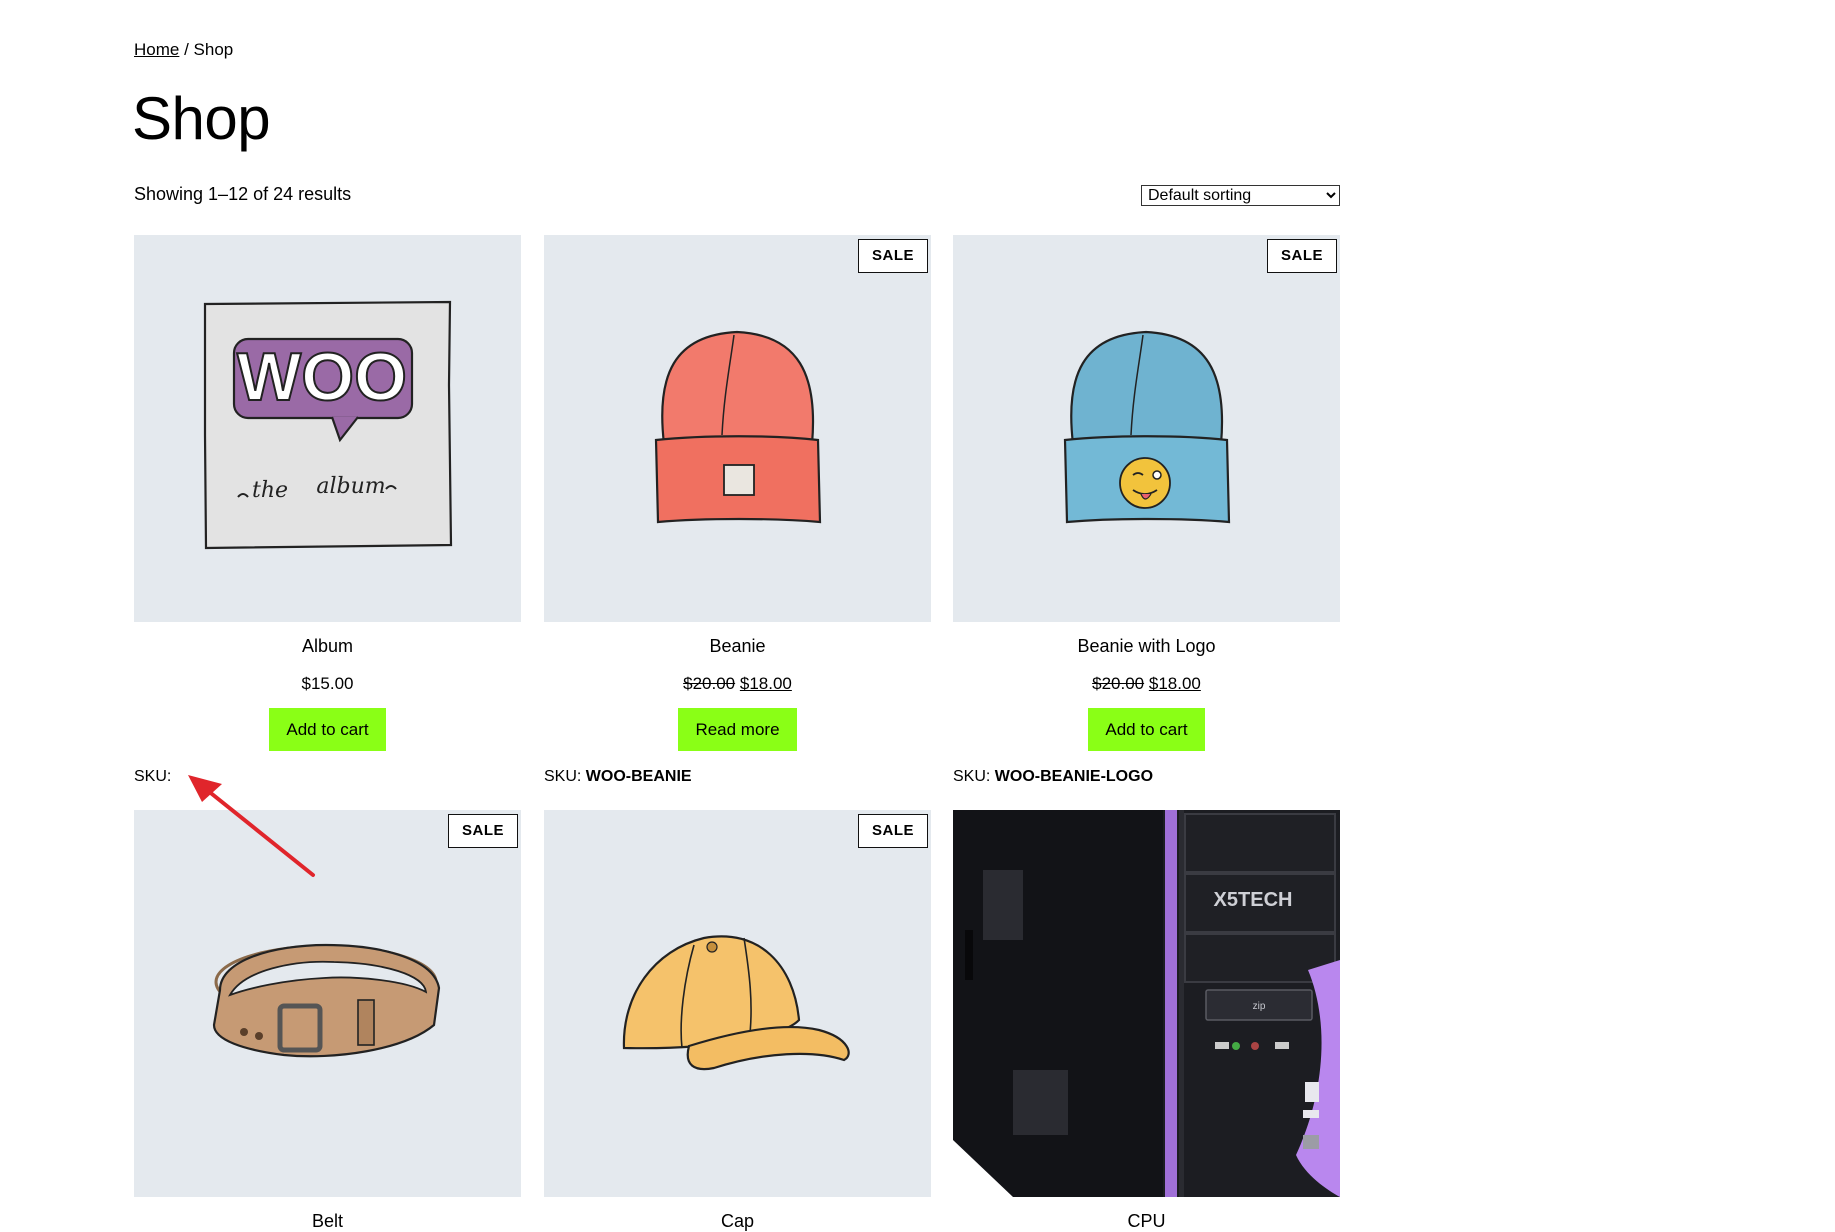 This screenshot has width=1835, height=1232. Describe the element at coordinates (156, 49) in the screenshot. I see `breadcrumb-home-link: Home` at that location.